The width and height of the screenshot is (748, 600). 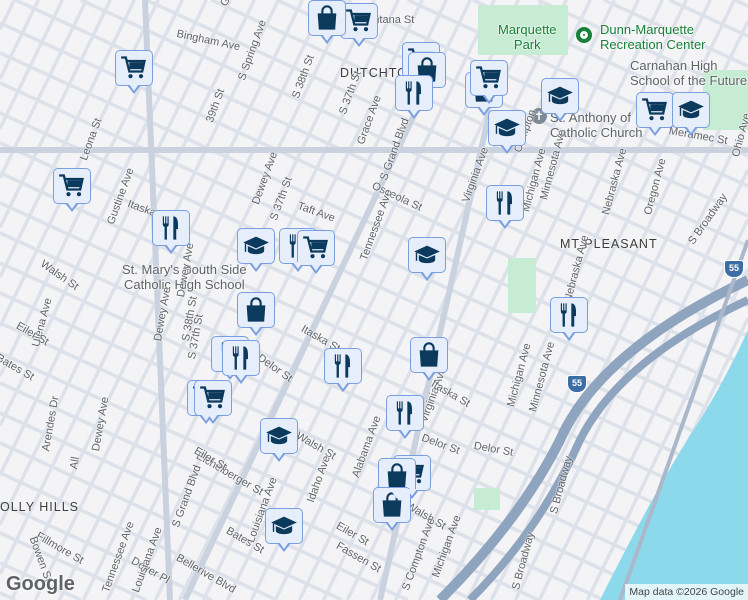 I want to click on poi-marquette-park: Marquette Park, so click(x=527, y=37).